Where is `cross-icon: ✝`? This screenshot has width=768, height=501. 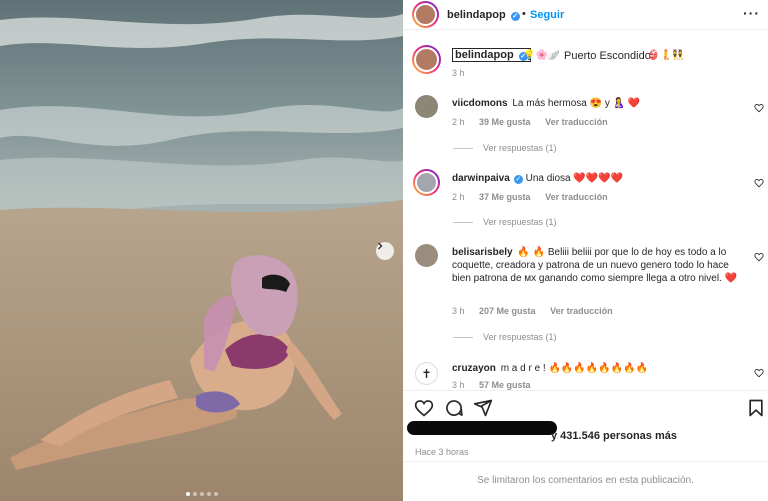 cross-icon: ✝ is located at coordinates (426, 373).